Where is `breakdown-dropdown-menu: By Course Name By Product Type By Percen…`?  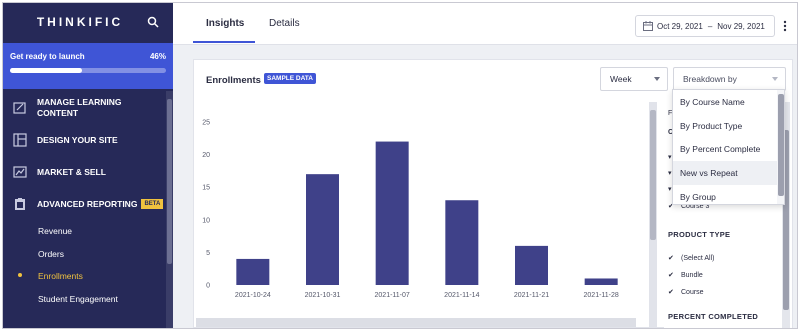 breakdown-dropdown-menu: By Course Name By Product Type By Percen… is located at coordinates (728, 147).